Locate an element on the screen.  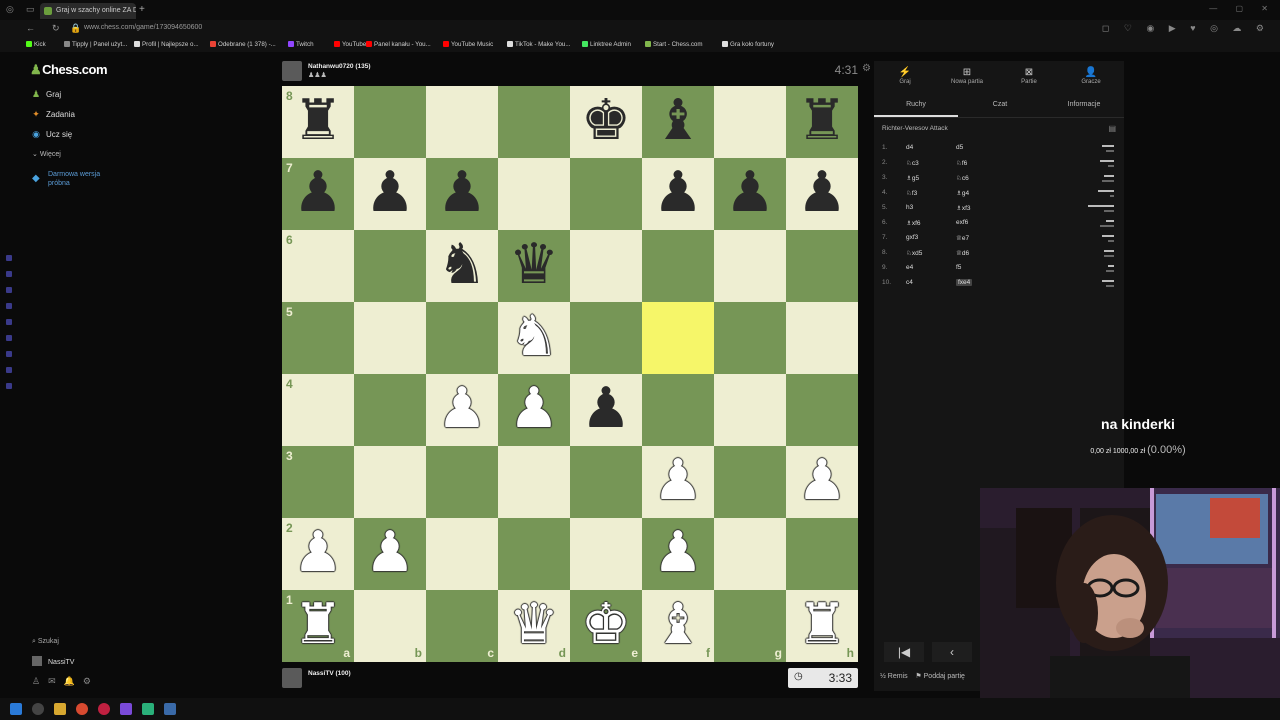
white-queen-icon: ♛ is located at coordinates (534, 626).